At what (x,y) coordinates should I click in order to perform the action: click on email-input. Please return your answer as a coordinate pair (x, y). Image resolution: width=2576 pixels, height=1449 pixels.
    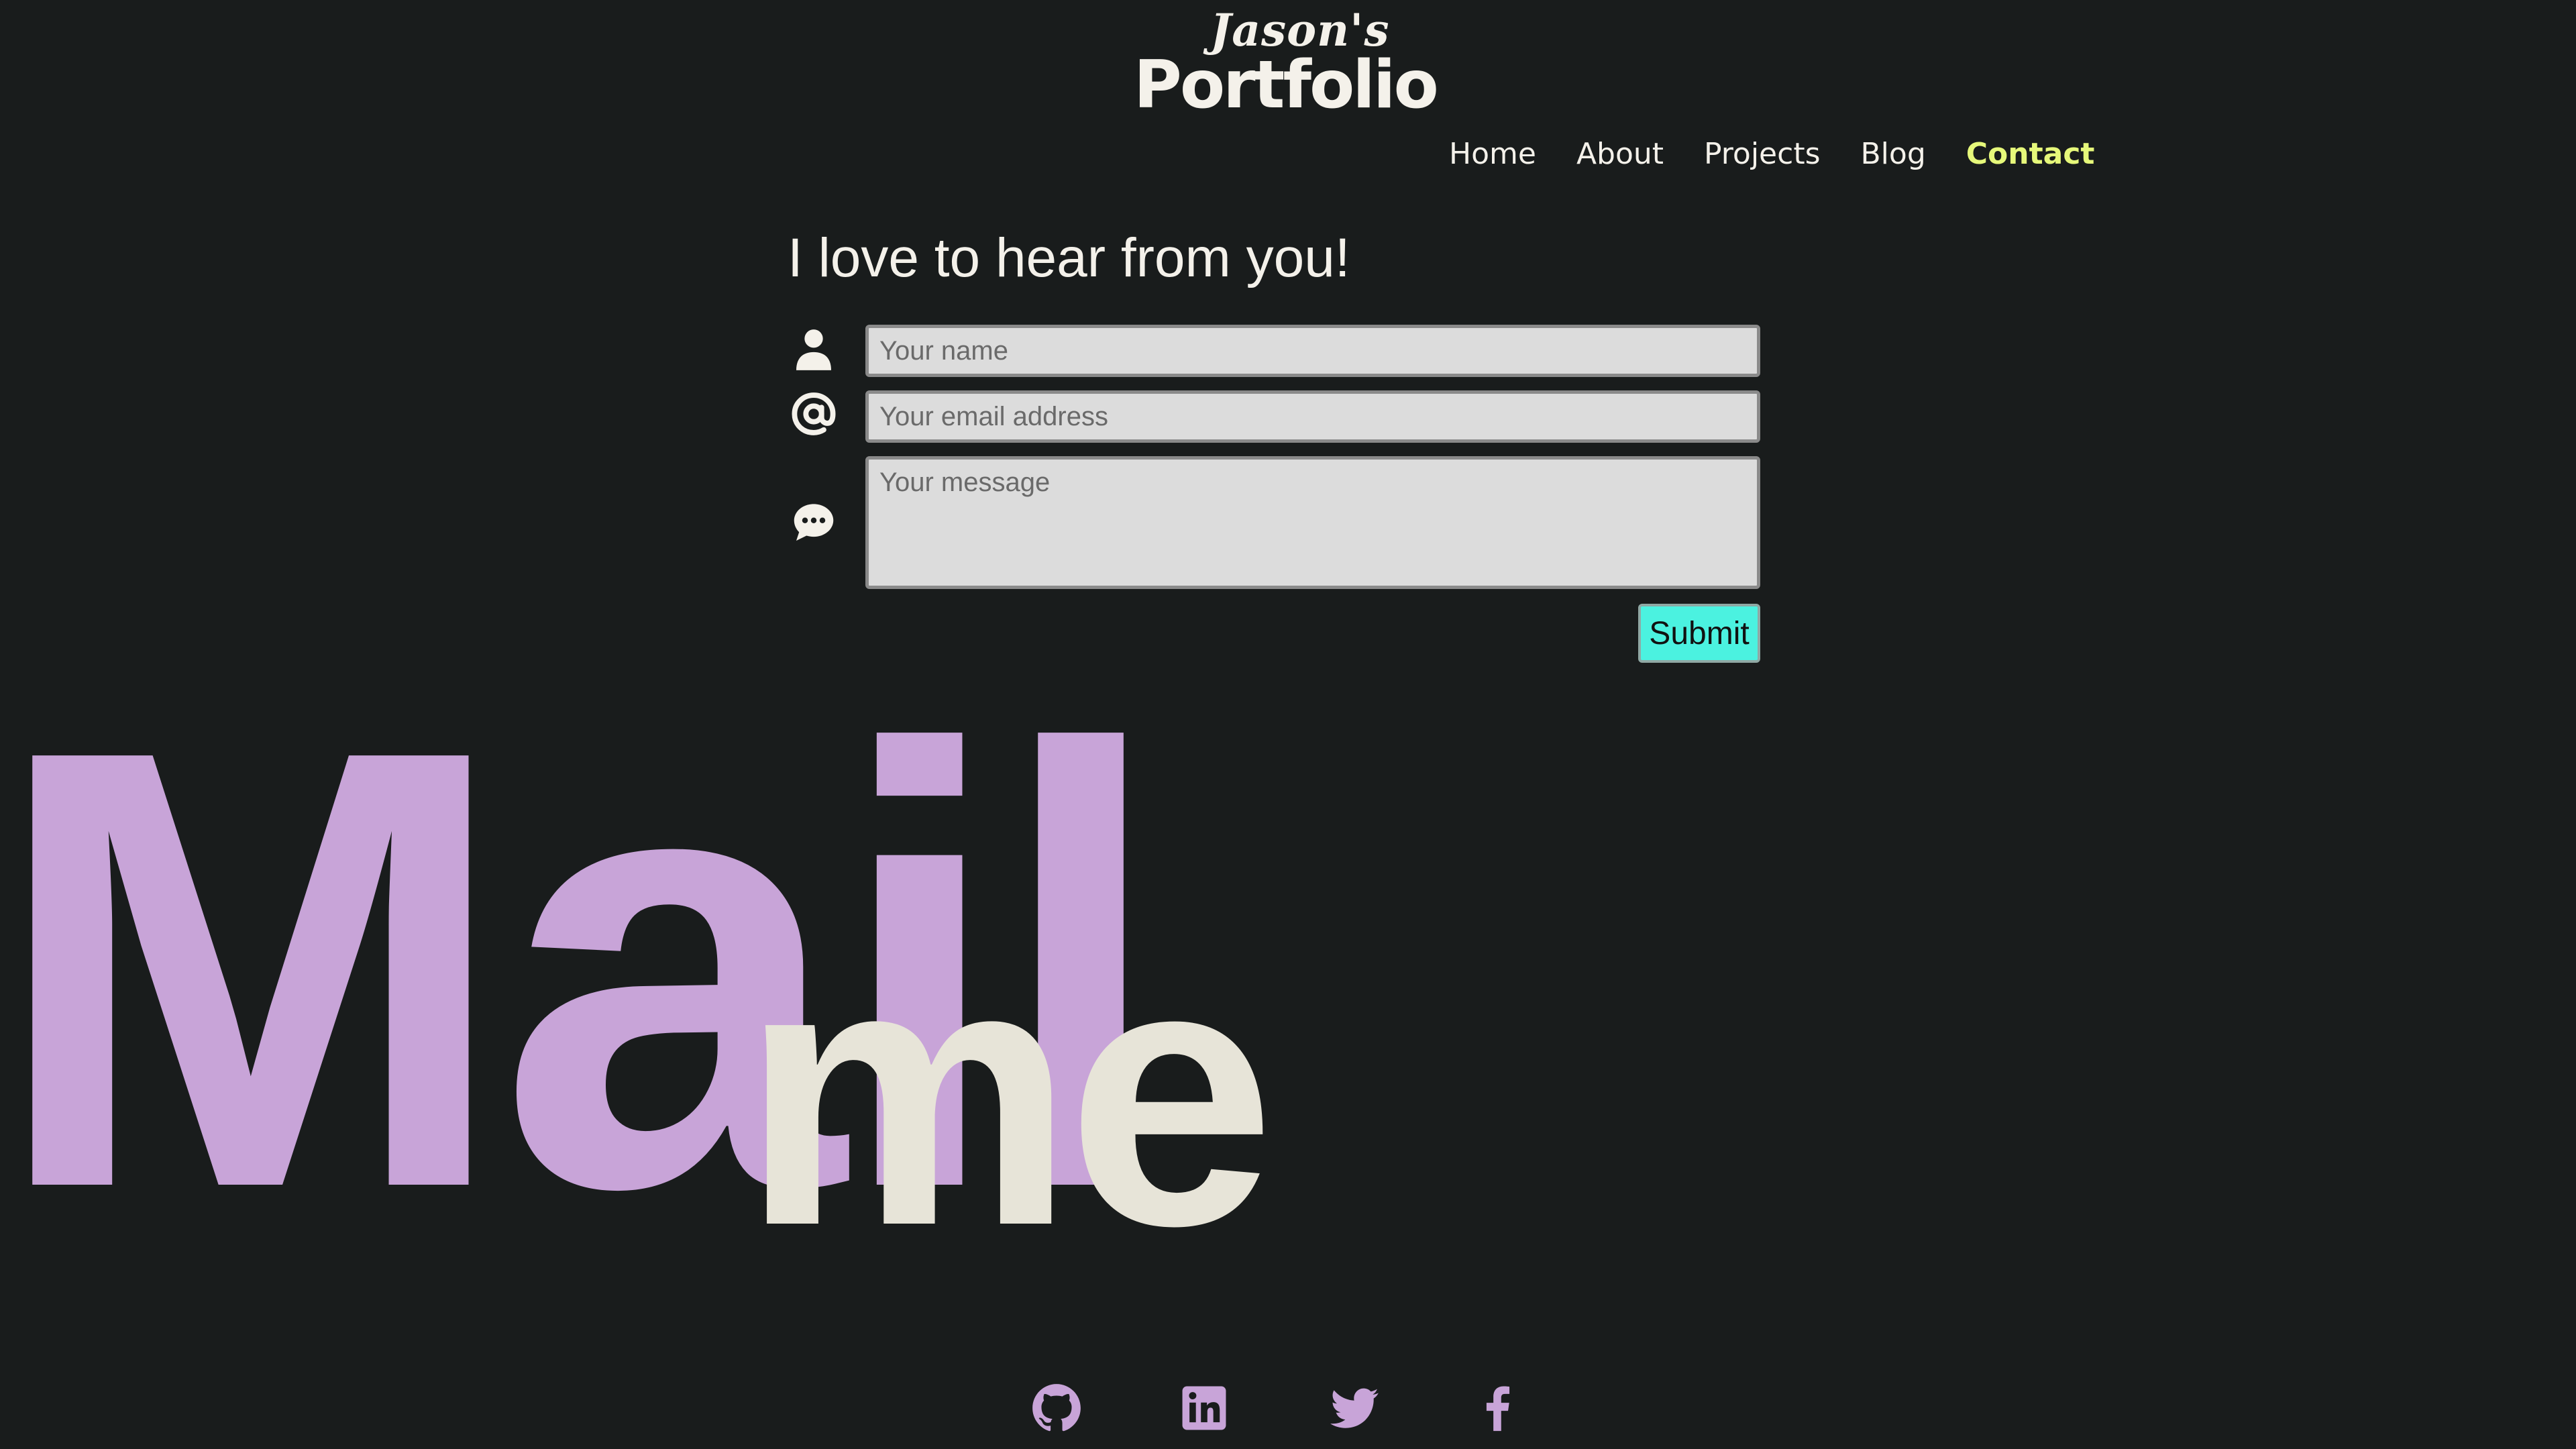
    Looking at the image, I should click on (1312, 416).